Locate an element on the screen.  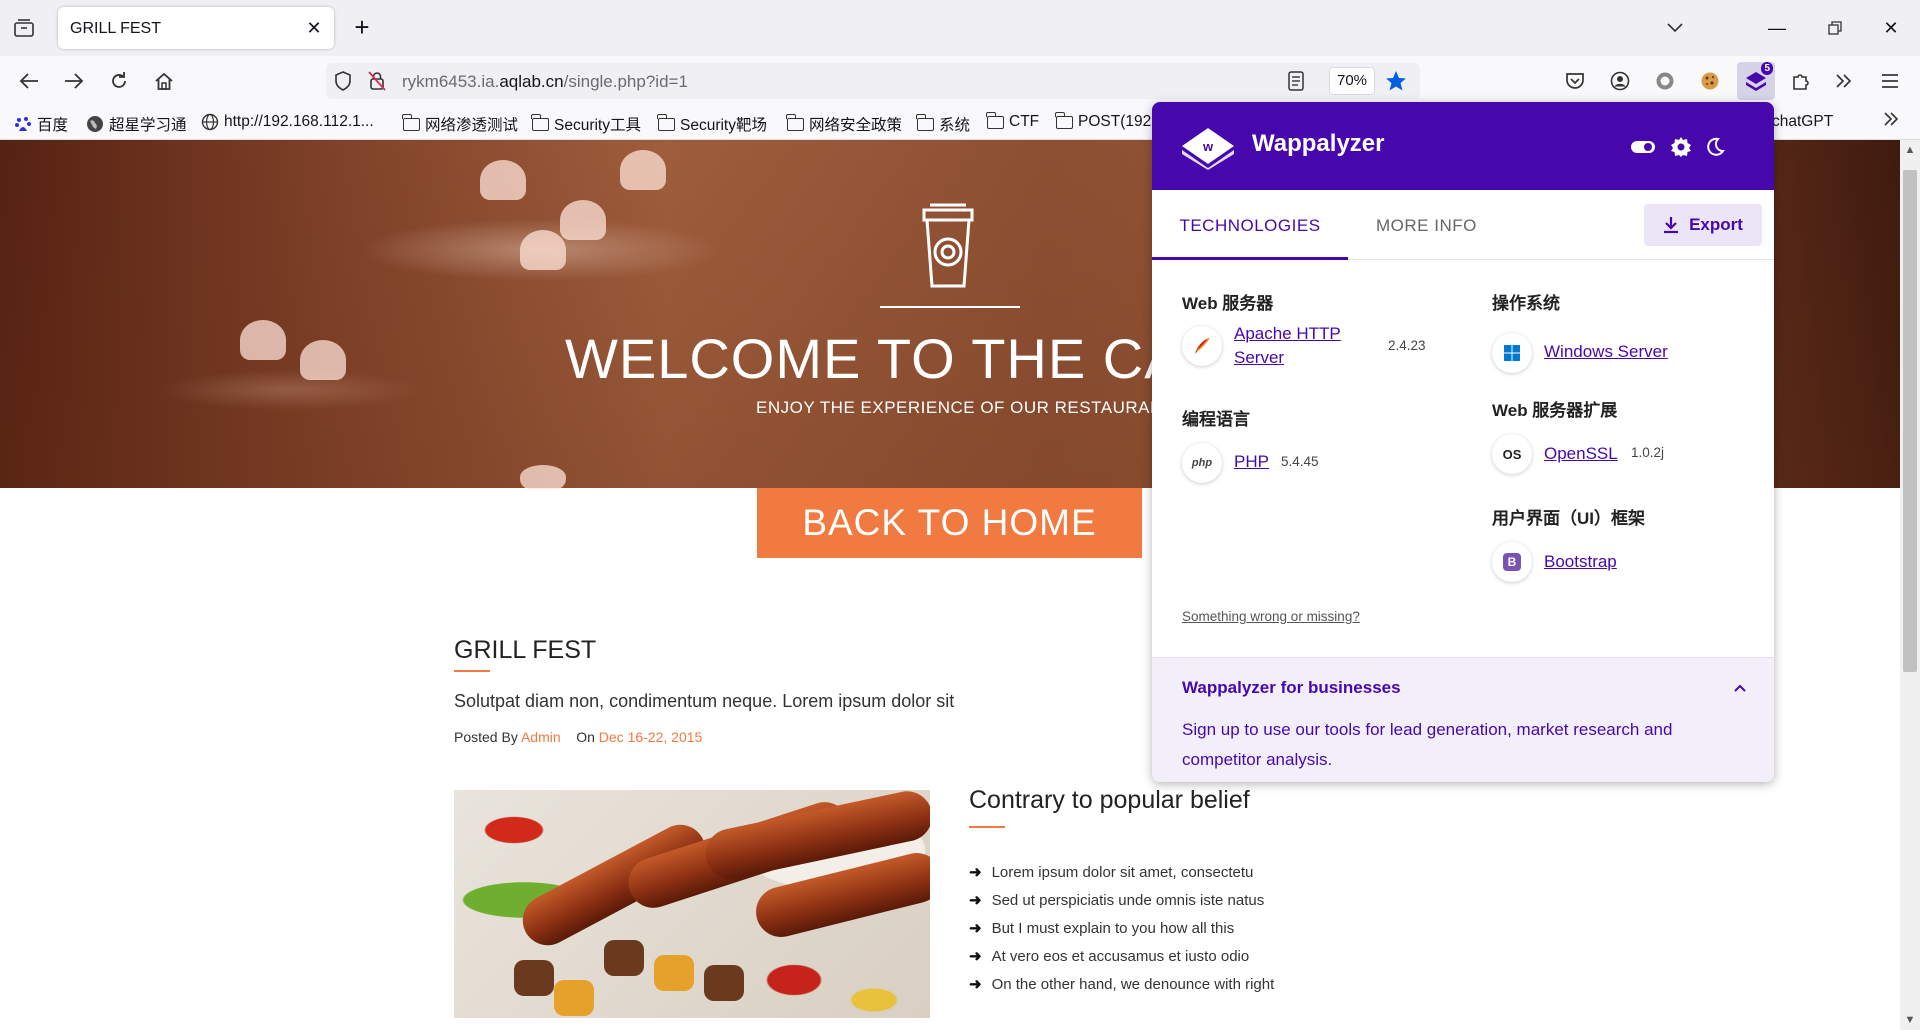
bookmark-label: chatGPT is located at coordinates (1803, 121).